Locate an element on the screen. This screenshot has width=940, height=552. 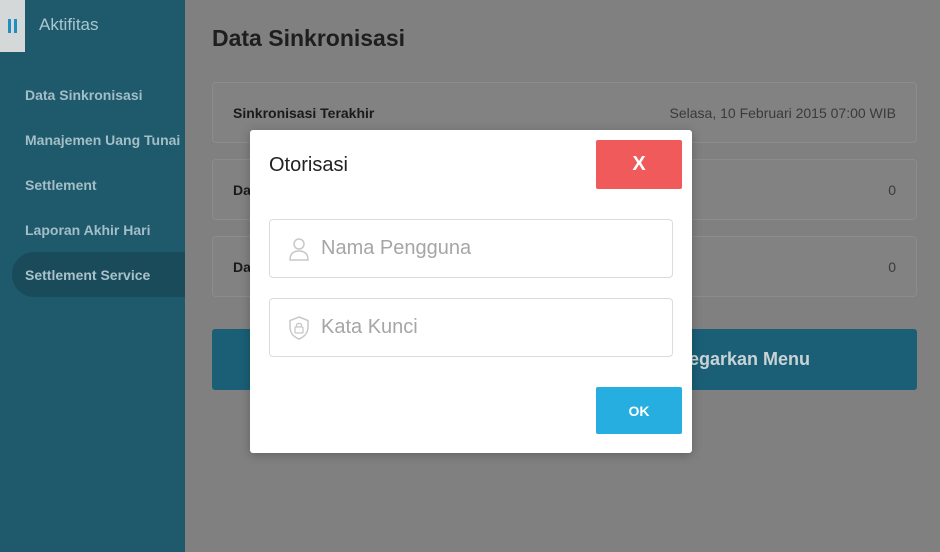
username-input is located at coordinates (486, 248).